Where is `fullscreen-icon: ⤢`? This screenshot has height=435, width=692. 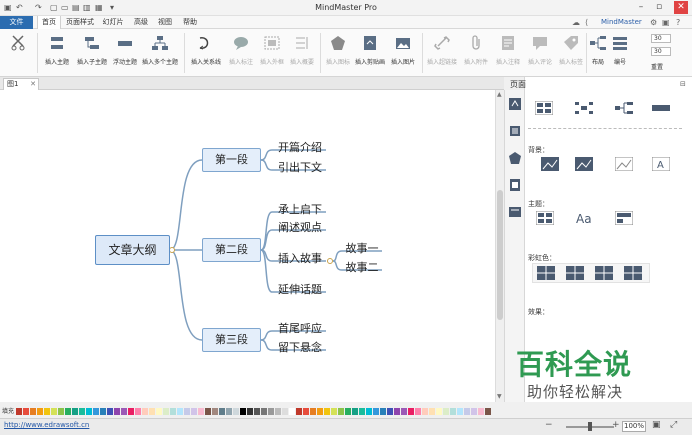
fullscreen-icon: ⤢ is located at coordinates (673, 425).